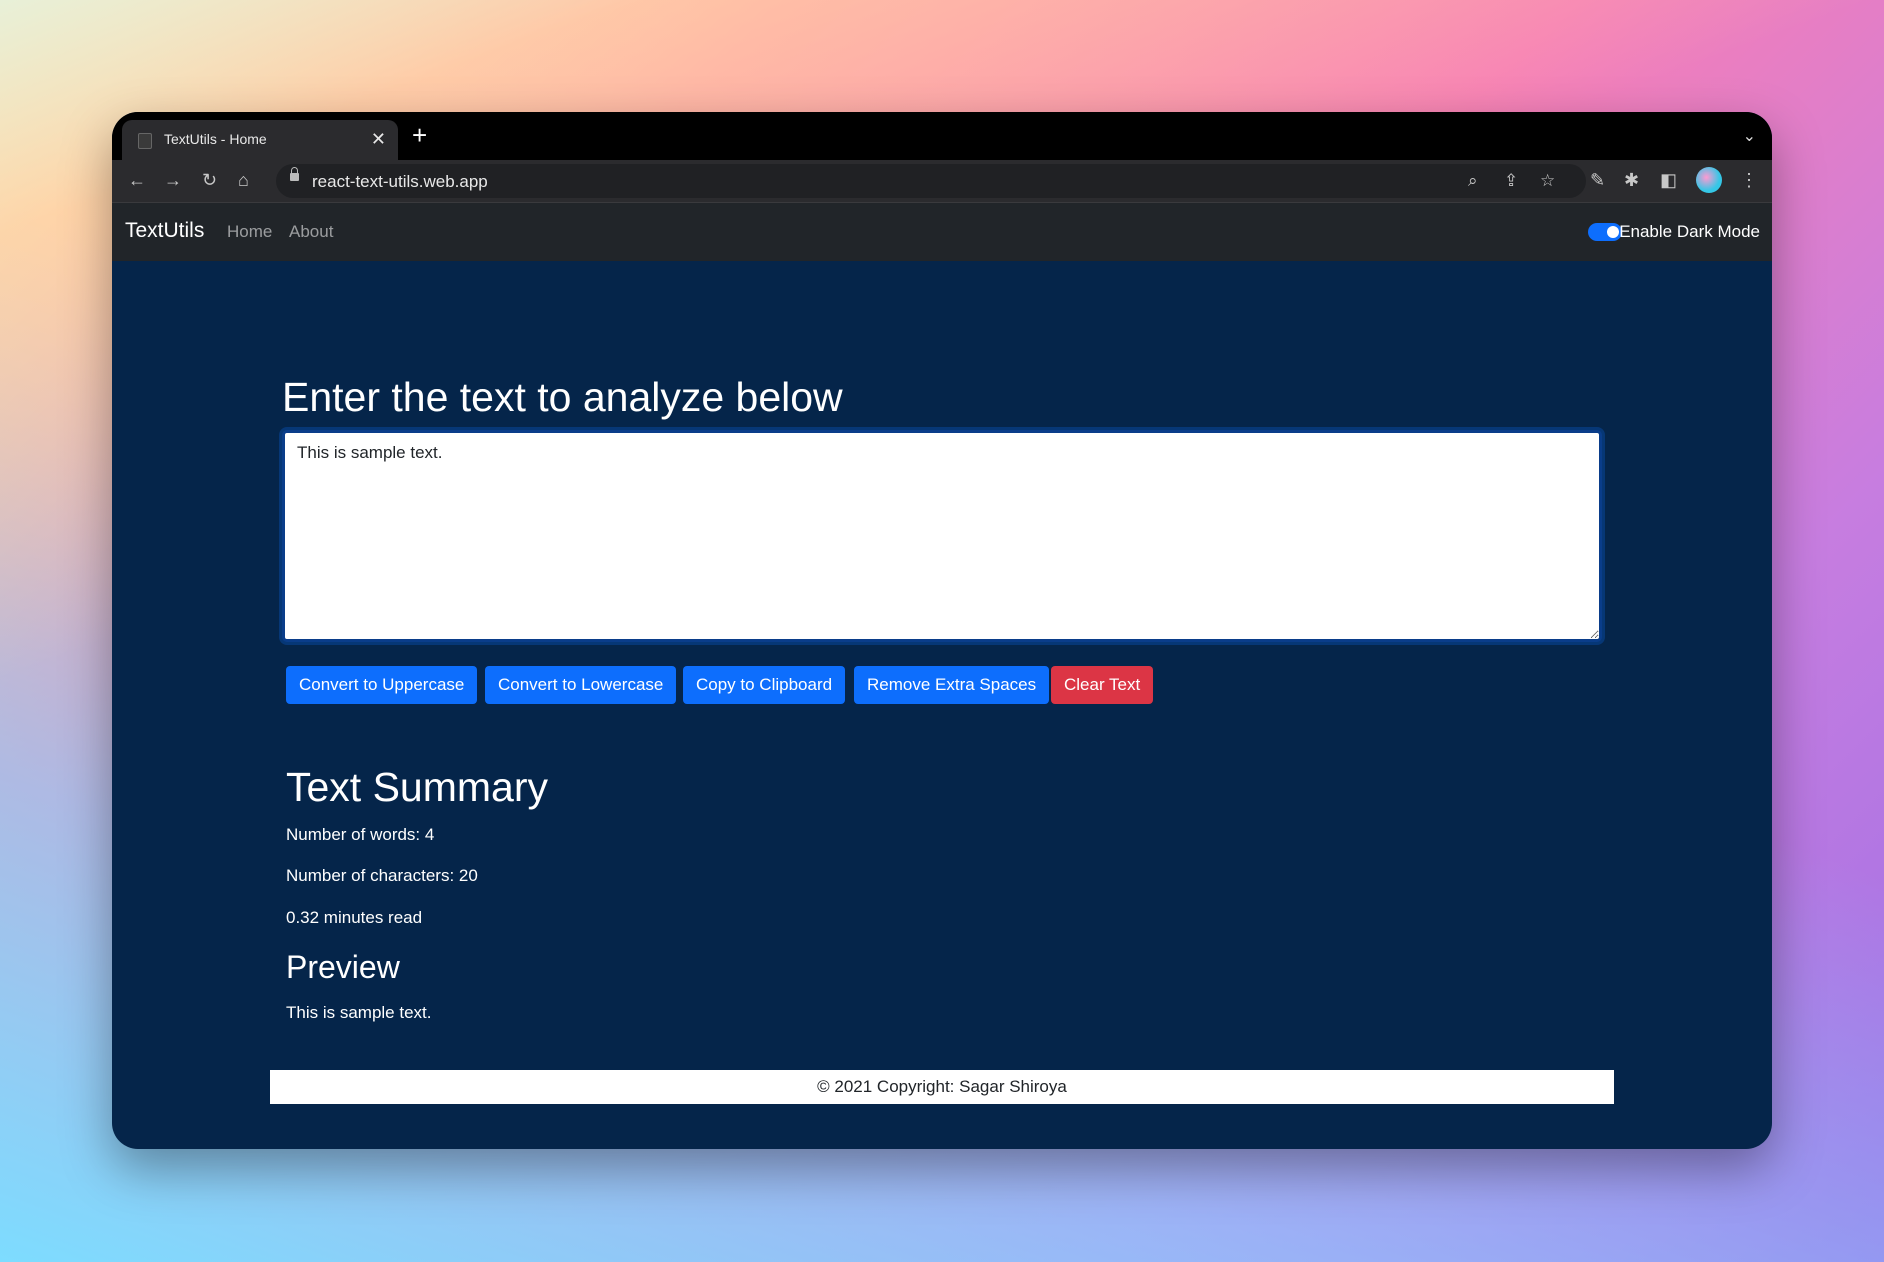 The width and height of the screenshot is (1884, 1262). Describe the element at coordinates (243, 180) in the screenshot. I see `home-icon: ⌂` at that location.